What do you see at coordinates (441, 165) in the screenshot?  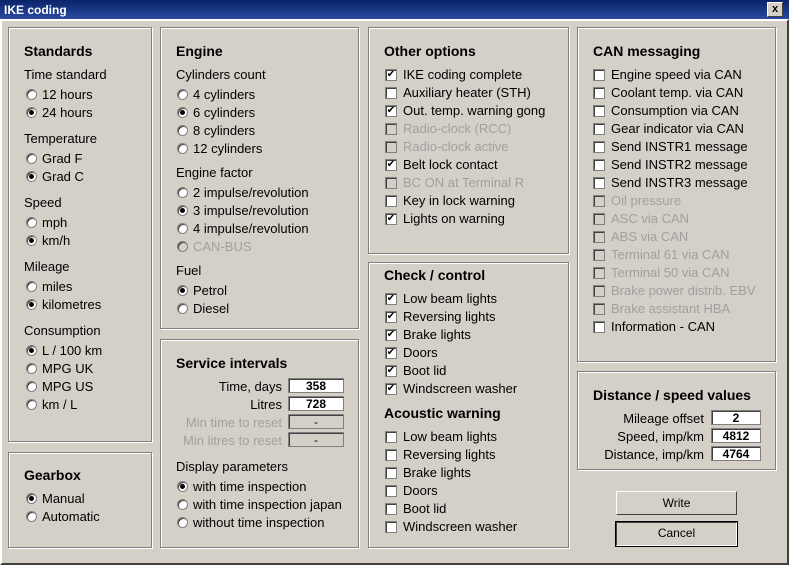 I see `check-belt-lock-contact: ✔ Belt lock contact` at bounding box center [441, 165].